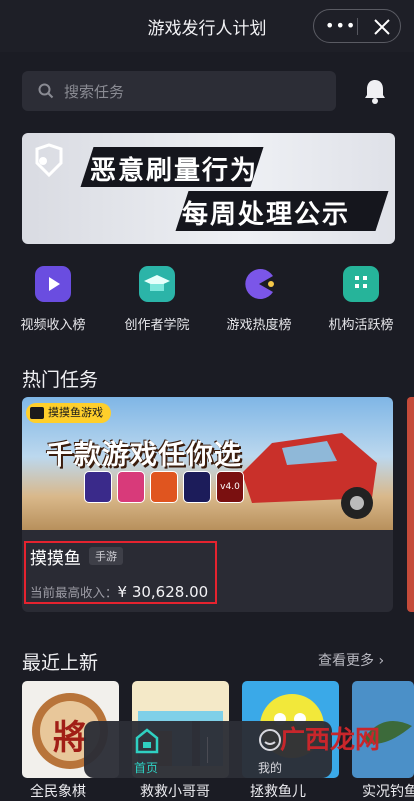 This screenshot has width=414, height=801. Describe the element at coordinates (120, 572) in the screenshot. I see `highlight-box` at that location.